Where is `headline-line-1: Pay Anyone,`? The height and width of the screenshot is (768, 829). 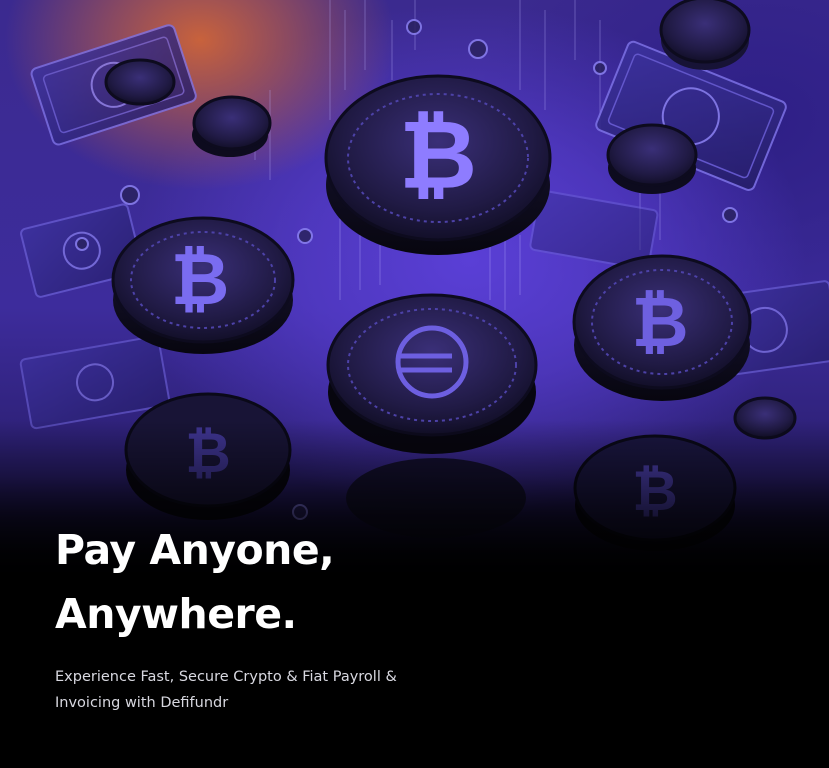 headline-line-1: Pay Anyone, is located at coordinates (195, 550).